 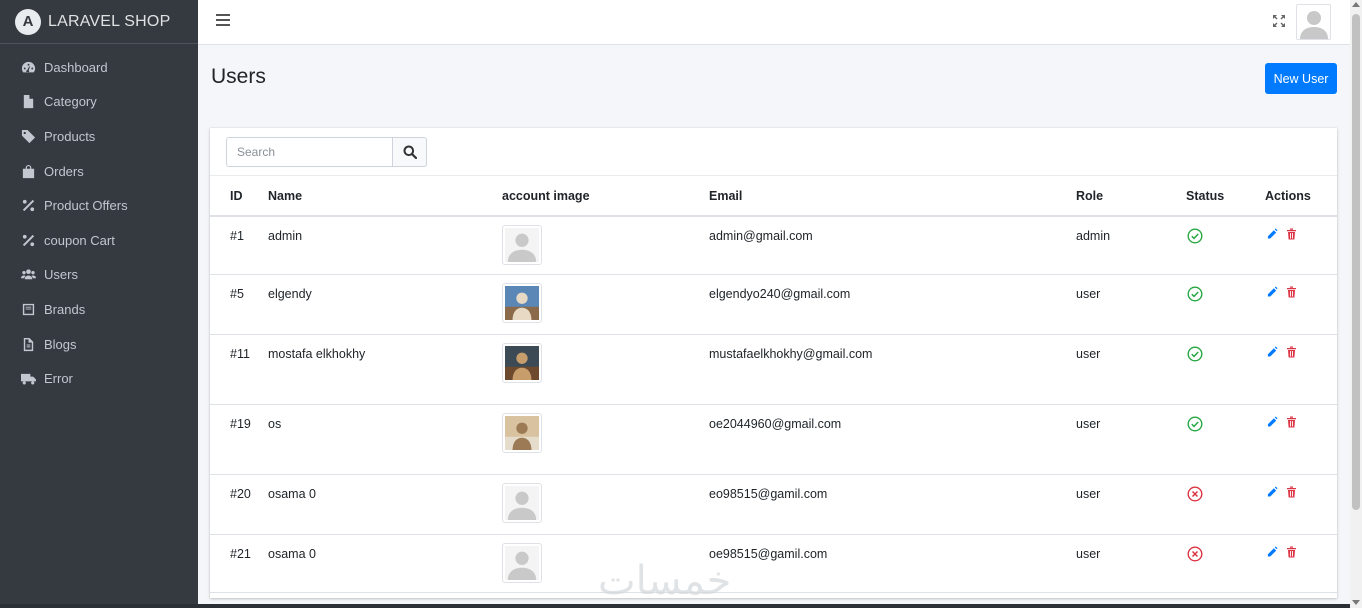 I want to click on table-row: #21 osama 0 oe98515@gamil.com user, so click(x=773, y=563).